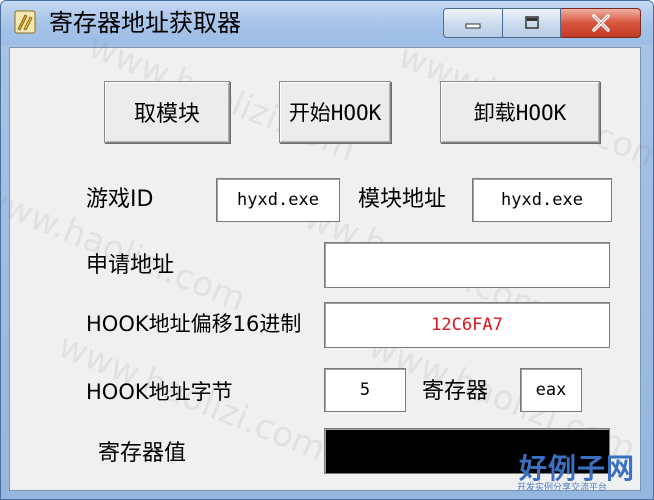 Image resolution: width=654 pixels, height=500 pixels. Describe the element at coordinates (473, 26) in the screenshot. I see `minimize-icon` at that location.